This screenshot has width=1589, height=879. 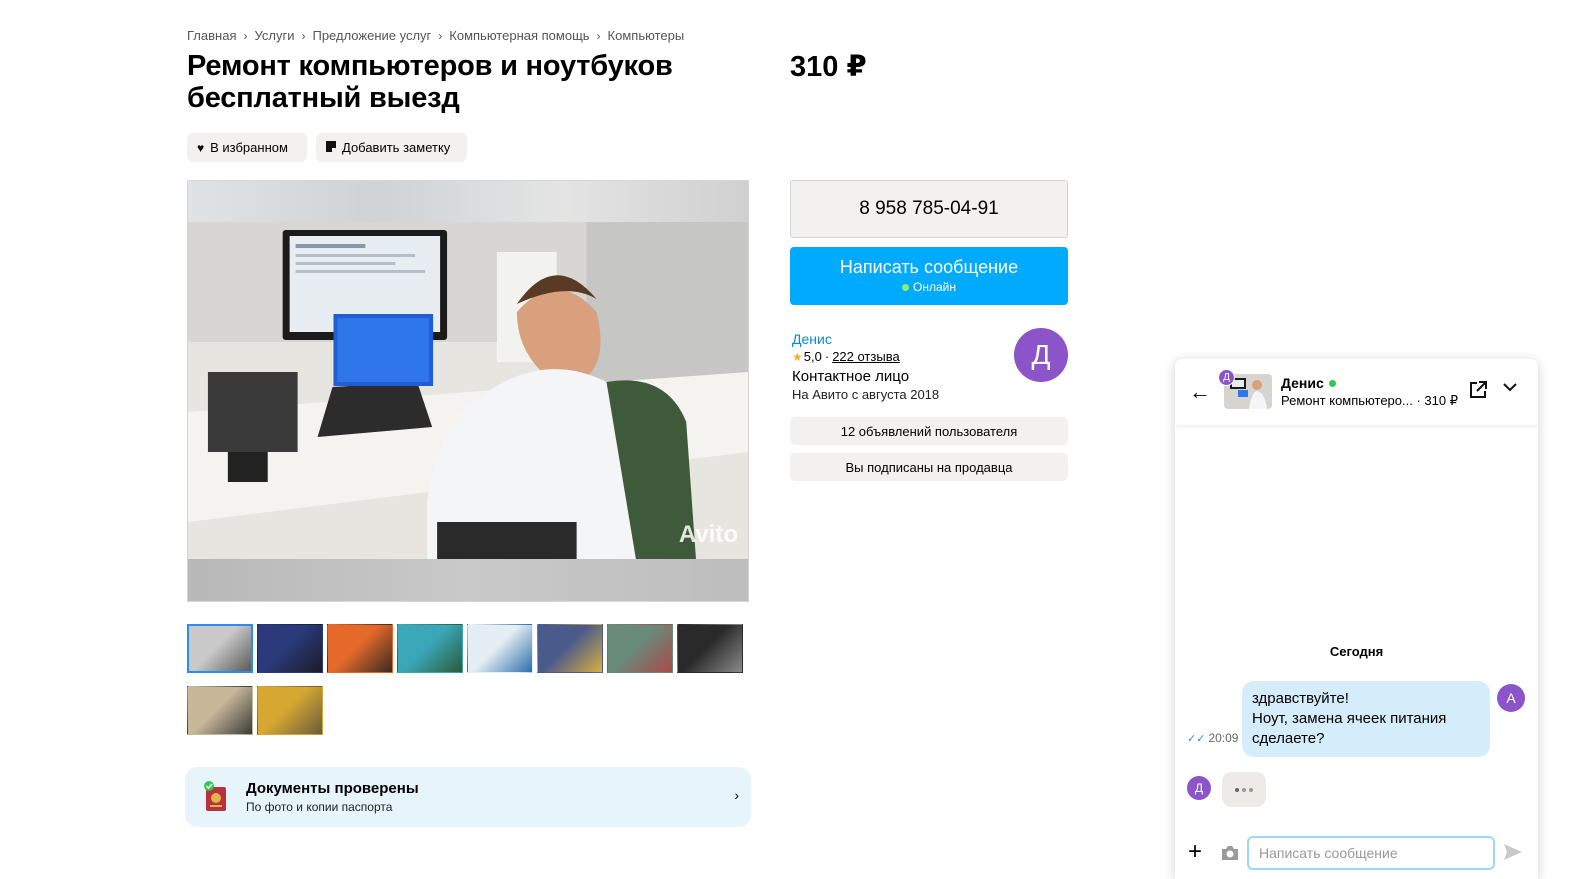 What do you see at coordinates (396, 147) in the screenshot?
I see `add-note-label: Добавить заметку` at bounding box center [396, 147].